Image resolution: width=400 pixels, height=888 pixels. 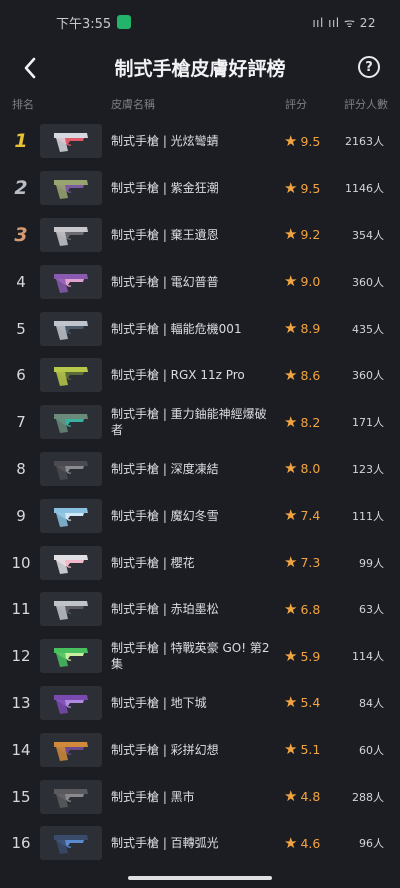 I want to click on list-item: 8 制式手槍 | 深度凍結 ★ 8.0 123人, so click(x=200, y=469).